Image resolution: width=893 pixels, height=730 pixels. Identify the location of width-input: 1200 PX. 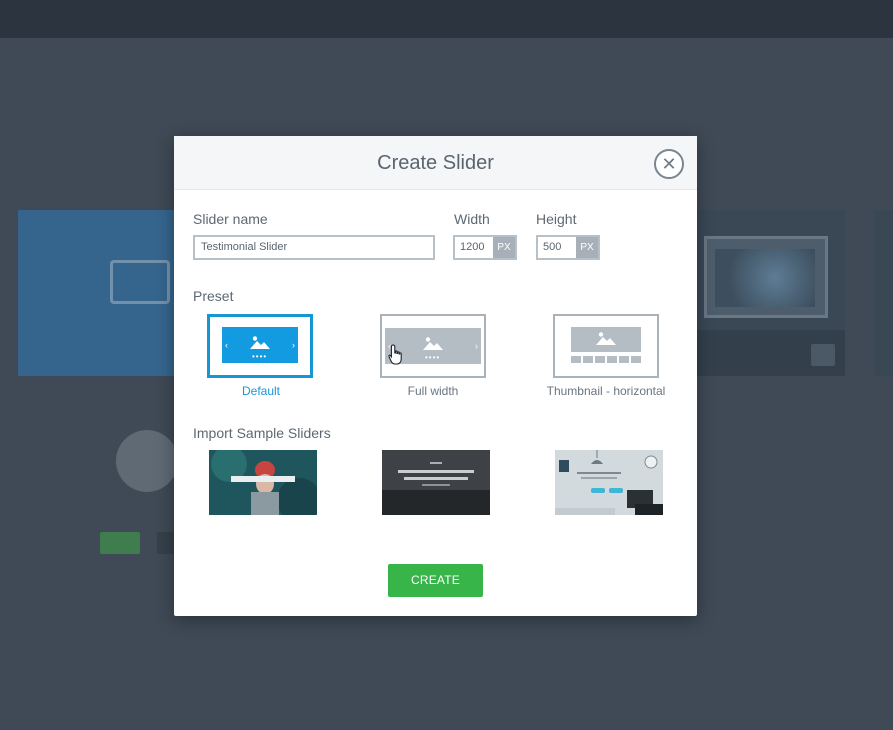
(485, 247).